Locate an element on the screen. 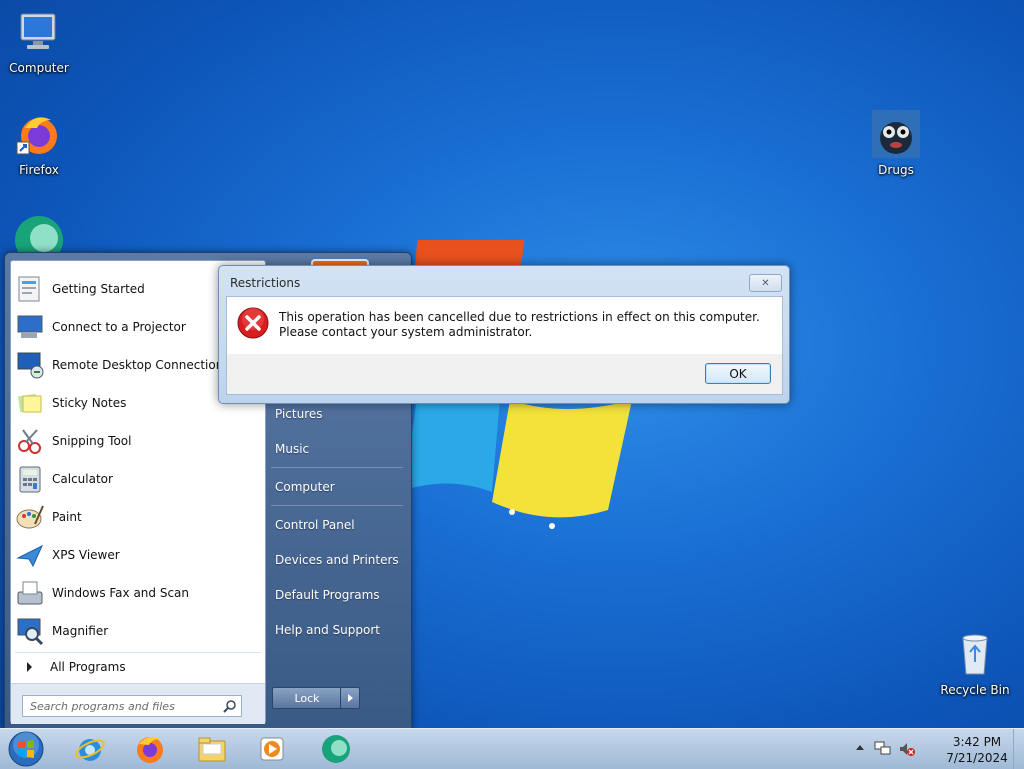 The height and width of the screenshot is (769, 1024). desktop-icon-drugs: Drugs is located at coordinates (896, 143).